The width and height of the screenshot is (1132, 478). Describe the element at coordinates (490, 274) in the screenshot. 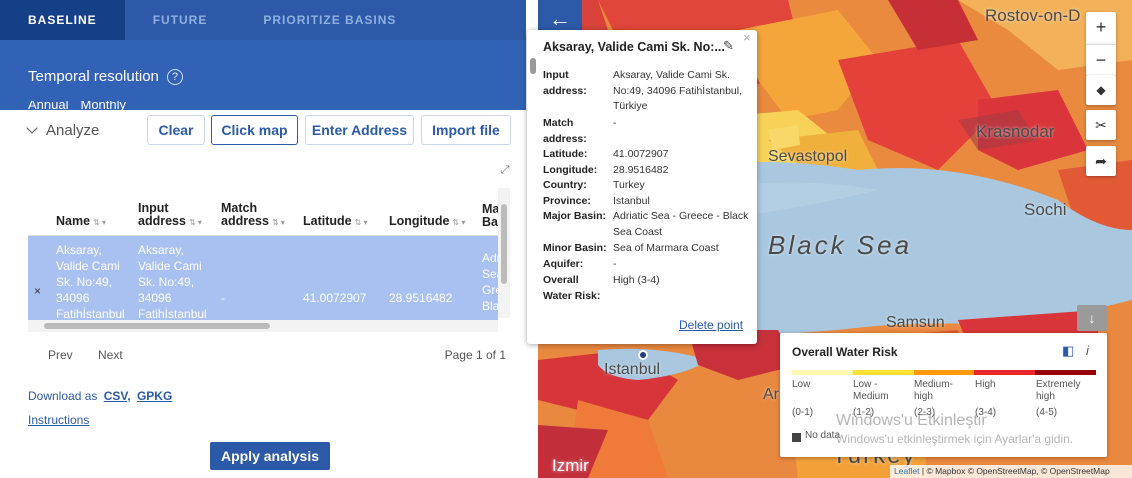

I see `cell-line: Sea` at that location.